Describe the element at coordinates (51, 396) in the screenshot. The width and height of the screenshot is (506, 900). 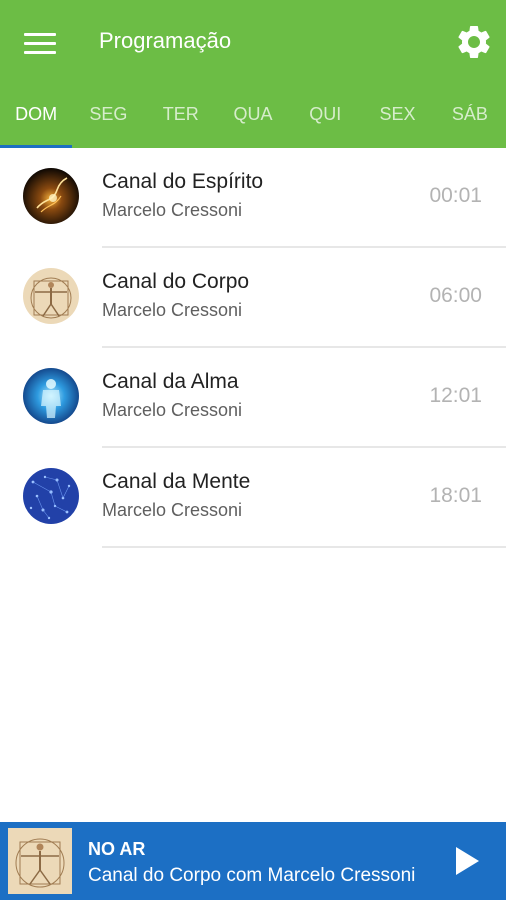
I see `blue-body-thumbnail` at that location.